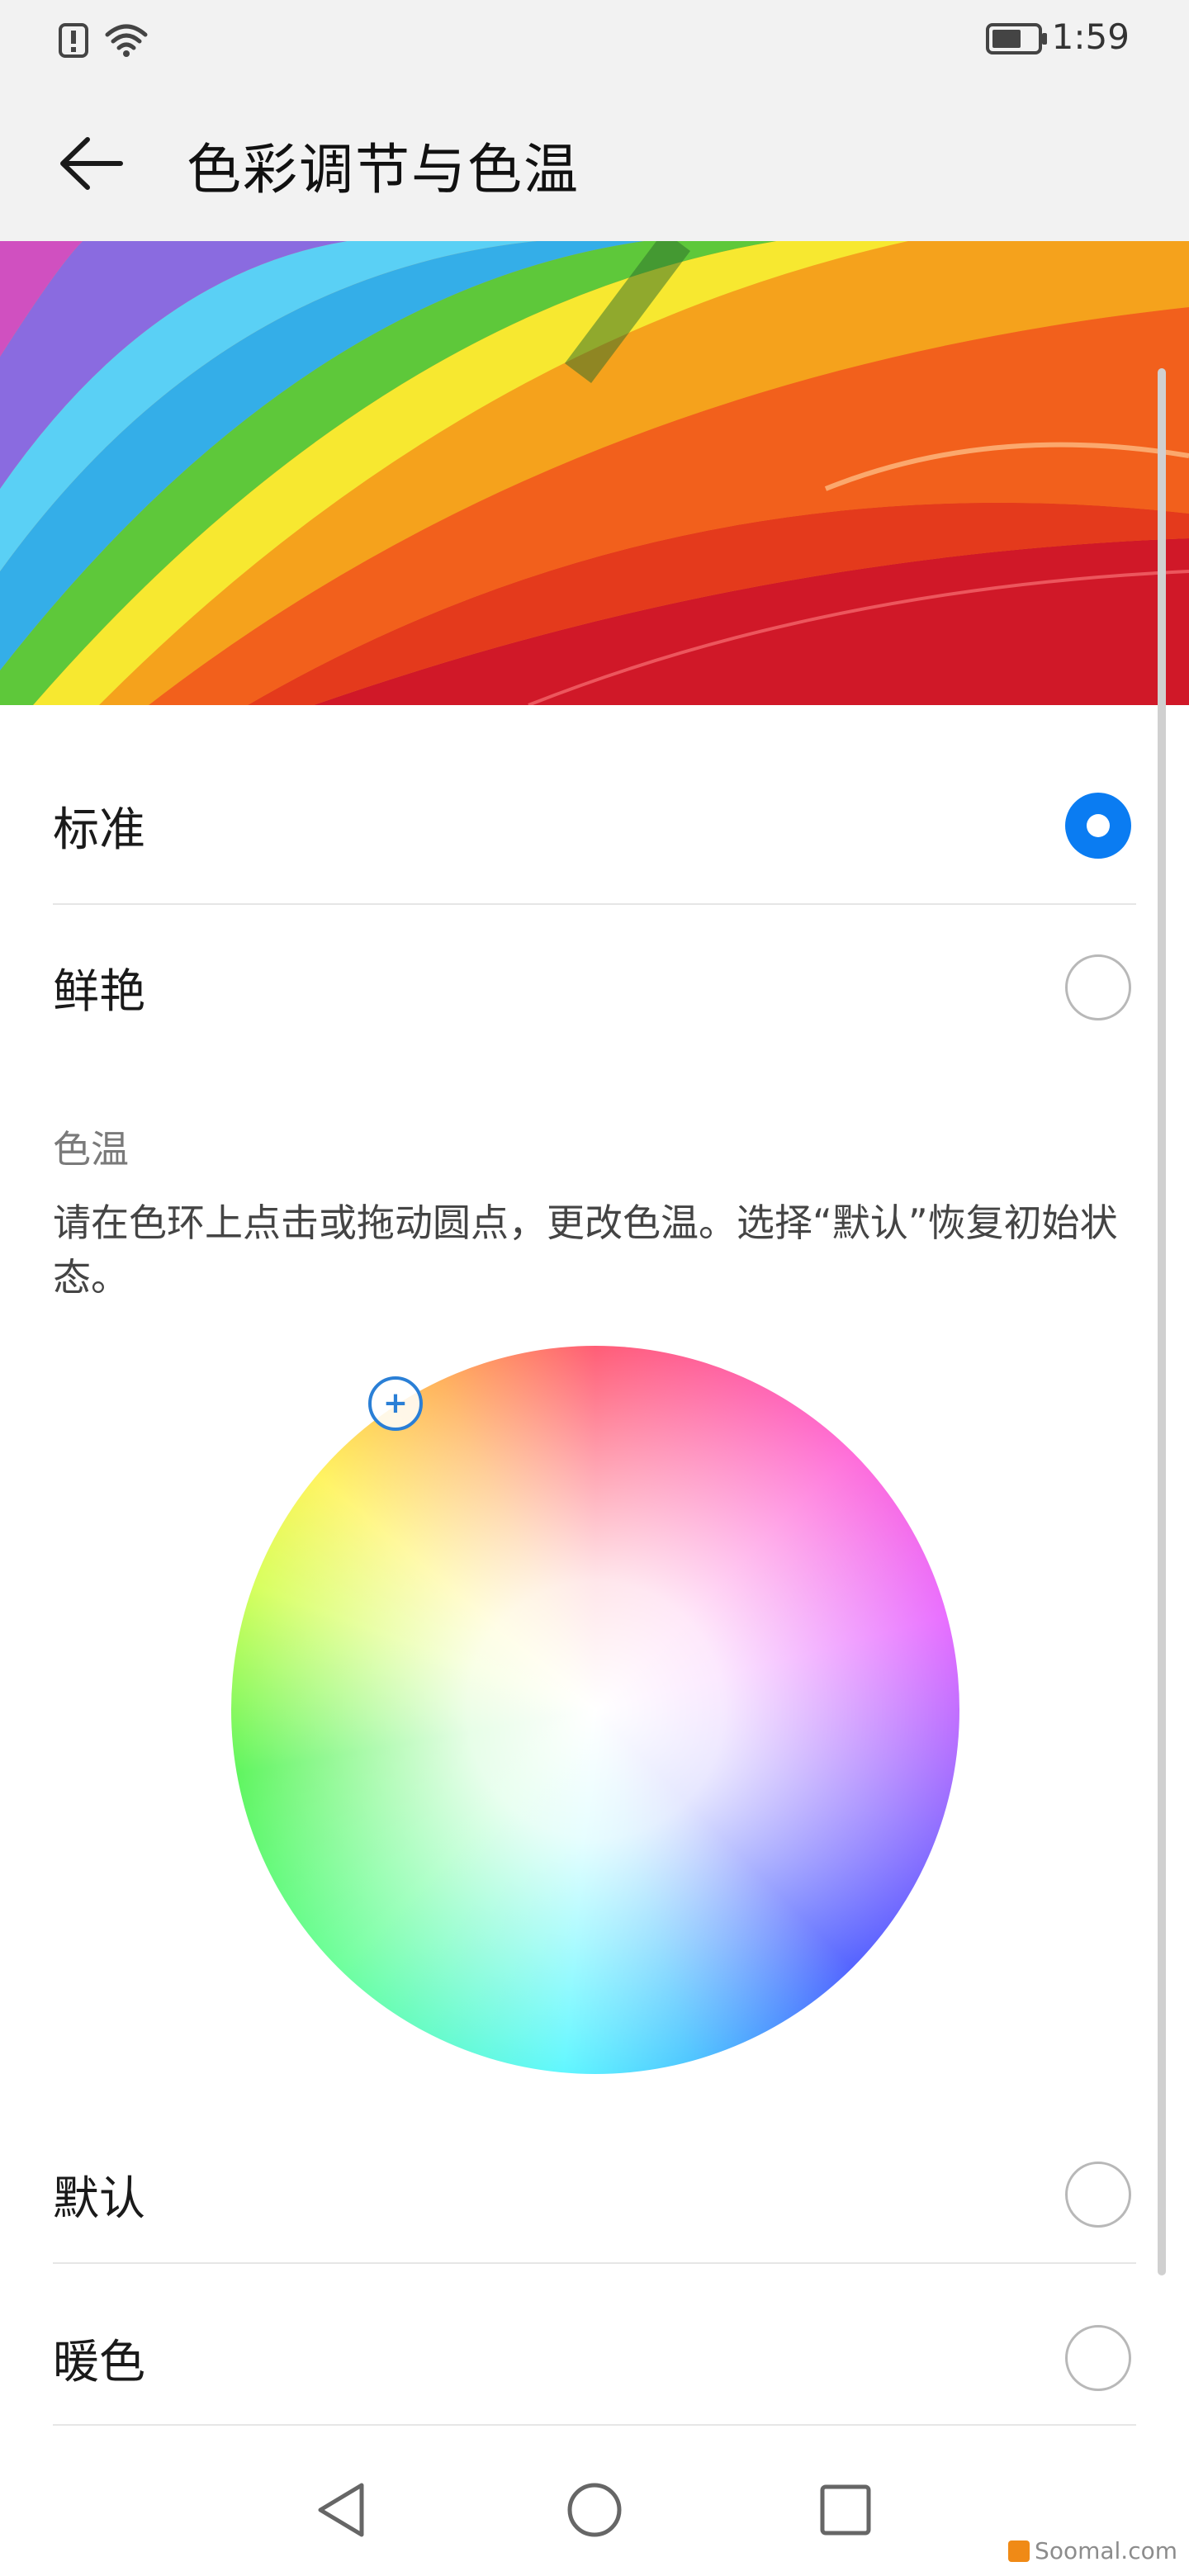 The image size is (1189, 2576). Describe the element at coordinates (1098, 2358) in the screenshot. I see `radio-warm` at that location.